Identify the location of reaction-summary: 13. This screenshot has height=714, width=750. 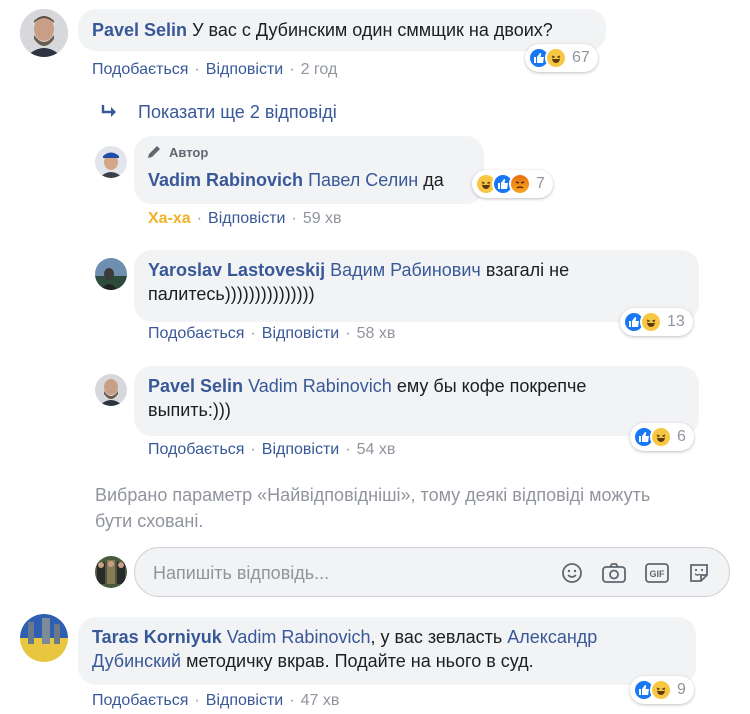
(656, 322).